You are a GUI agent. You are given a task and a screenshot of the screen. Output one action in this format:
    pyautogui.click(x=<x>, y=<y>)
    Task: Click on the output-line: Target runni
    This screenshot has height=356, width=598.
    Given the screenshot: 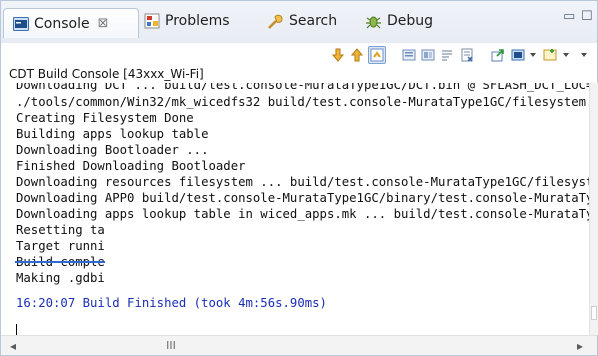 What is the action you would take?
    pyautogui.click(x=60, y=246)
    